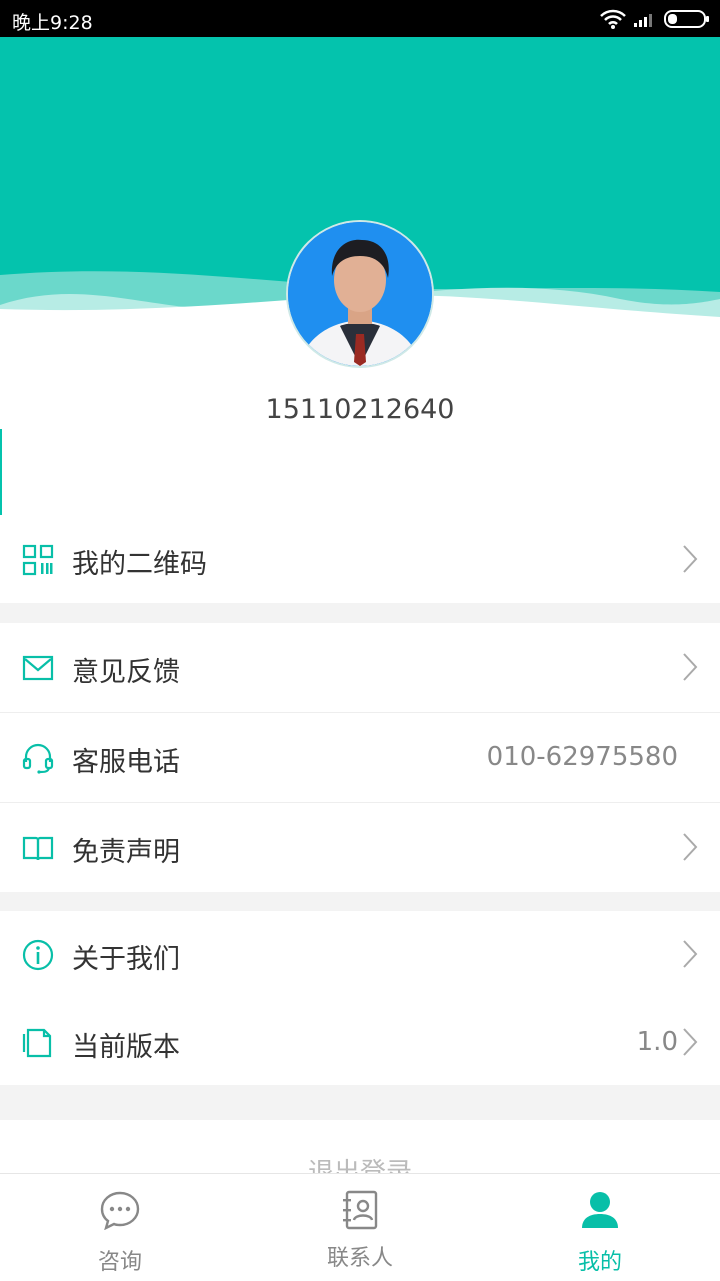  Describe the element at coordinates (655, 19) in the screenshot. I see `status-icons` at that location.